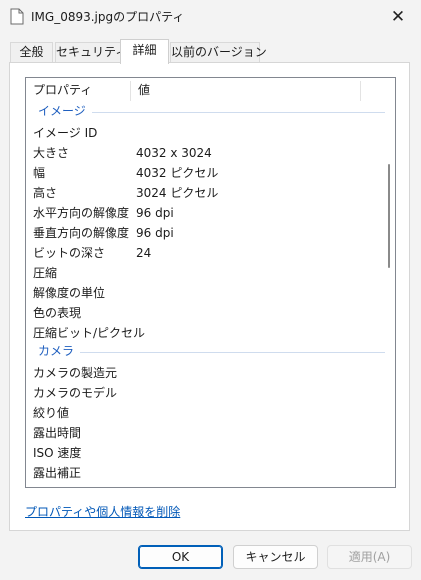 The image size is (421, 580). Describe the element at coordinates (45, 193) in the screenshot. I see `property-name: 高さ` at that location.